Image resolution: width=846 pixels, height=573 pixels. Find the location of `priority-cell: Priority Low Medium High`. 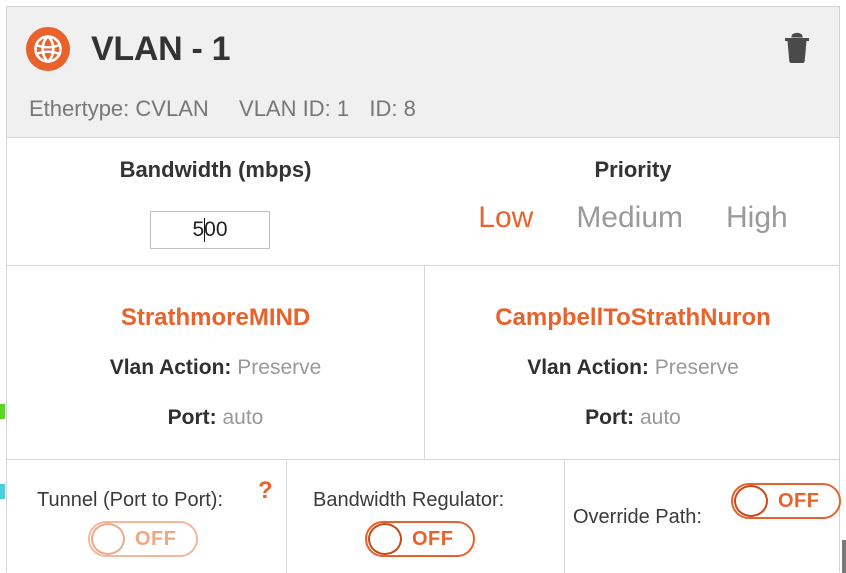

priority-cell: Priority Low Medium High is located at coordinates (633, 201).